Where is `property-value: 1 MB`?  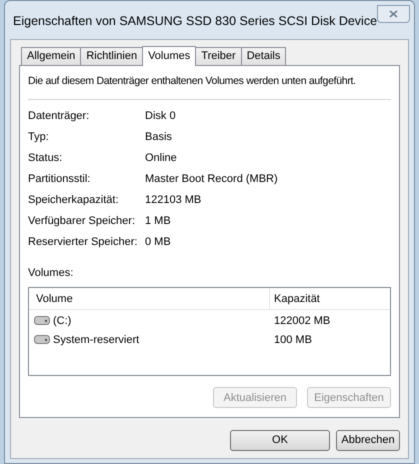 property-value: 1 MB is located at coordinates (158, 221).